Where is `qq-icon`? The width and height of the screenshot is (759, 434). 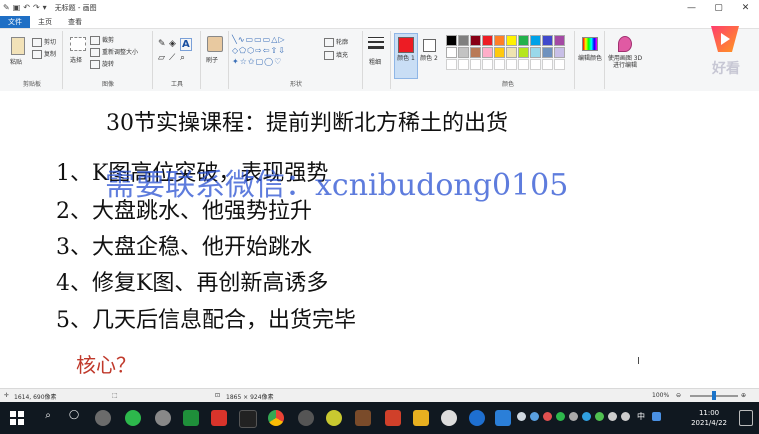 qq-icon is located at coordinates (248, 419).